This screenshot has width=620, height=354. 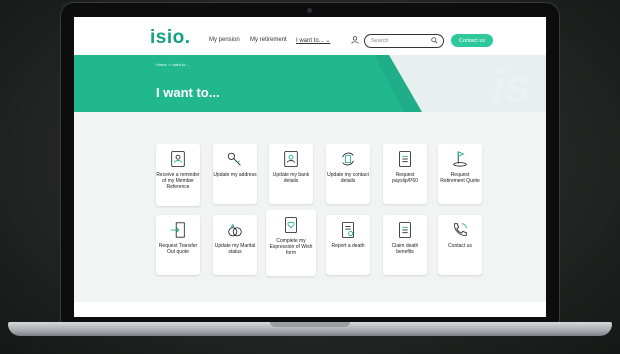 What do you see at coordinates (234, 159) in the screenshot?
I see `keys-icon` at bounding box center [234, 159].